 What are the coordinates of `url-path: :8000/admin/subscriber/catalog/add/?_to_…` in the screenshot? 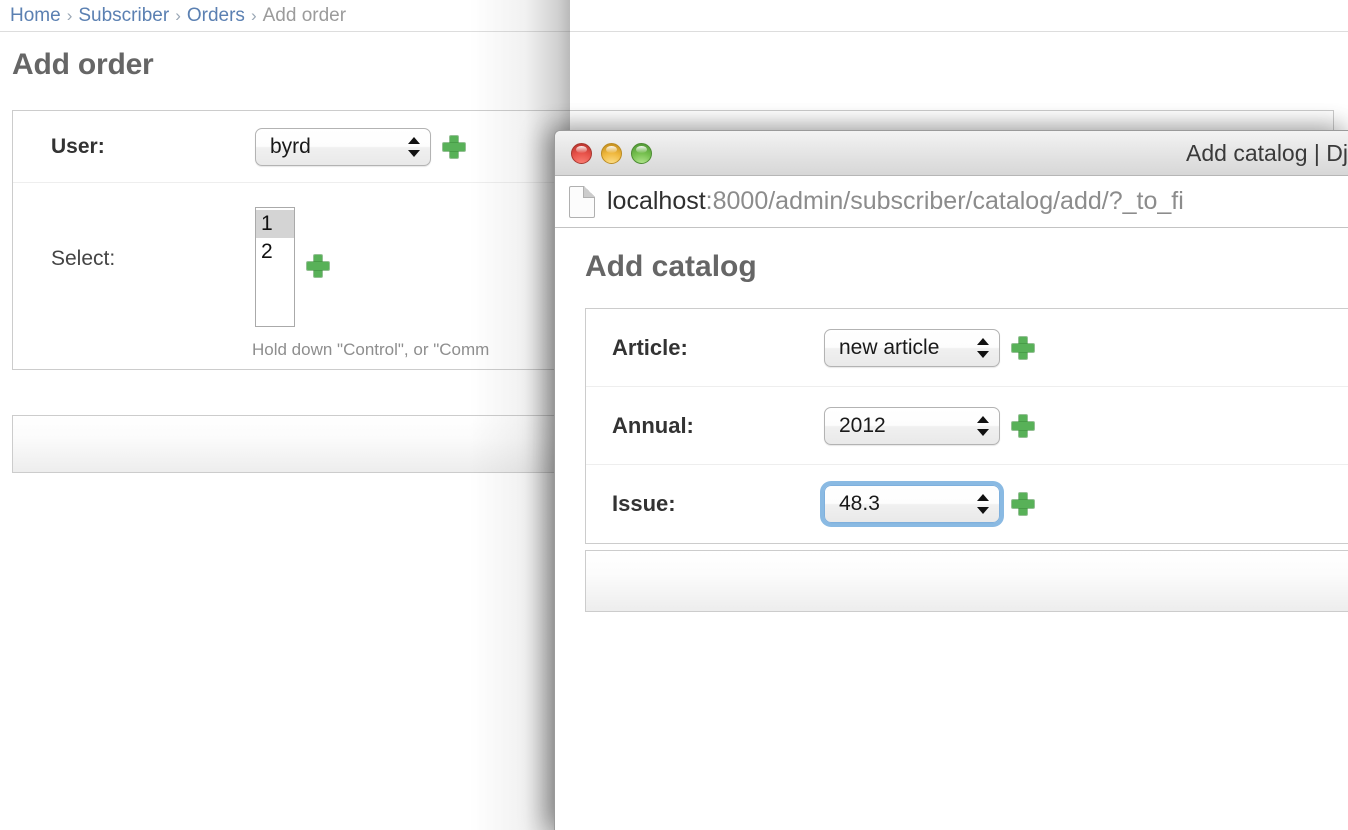 It's located at (944, 201).